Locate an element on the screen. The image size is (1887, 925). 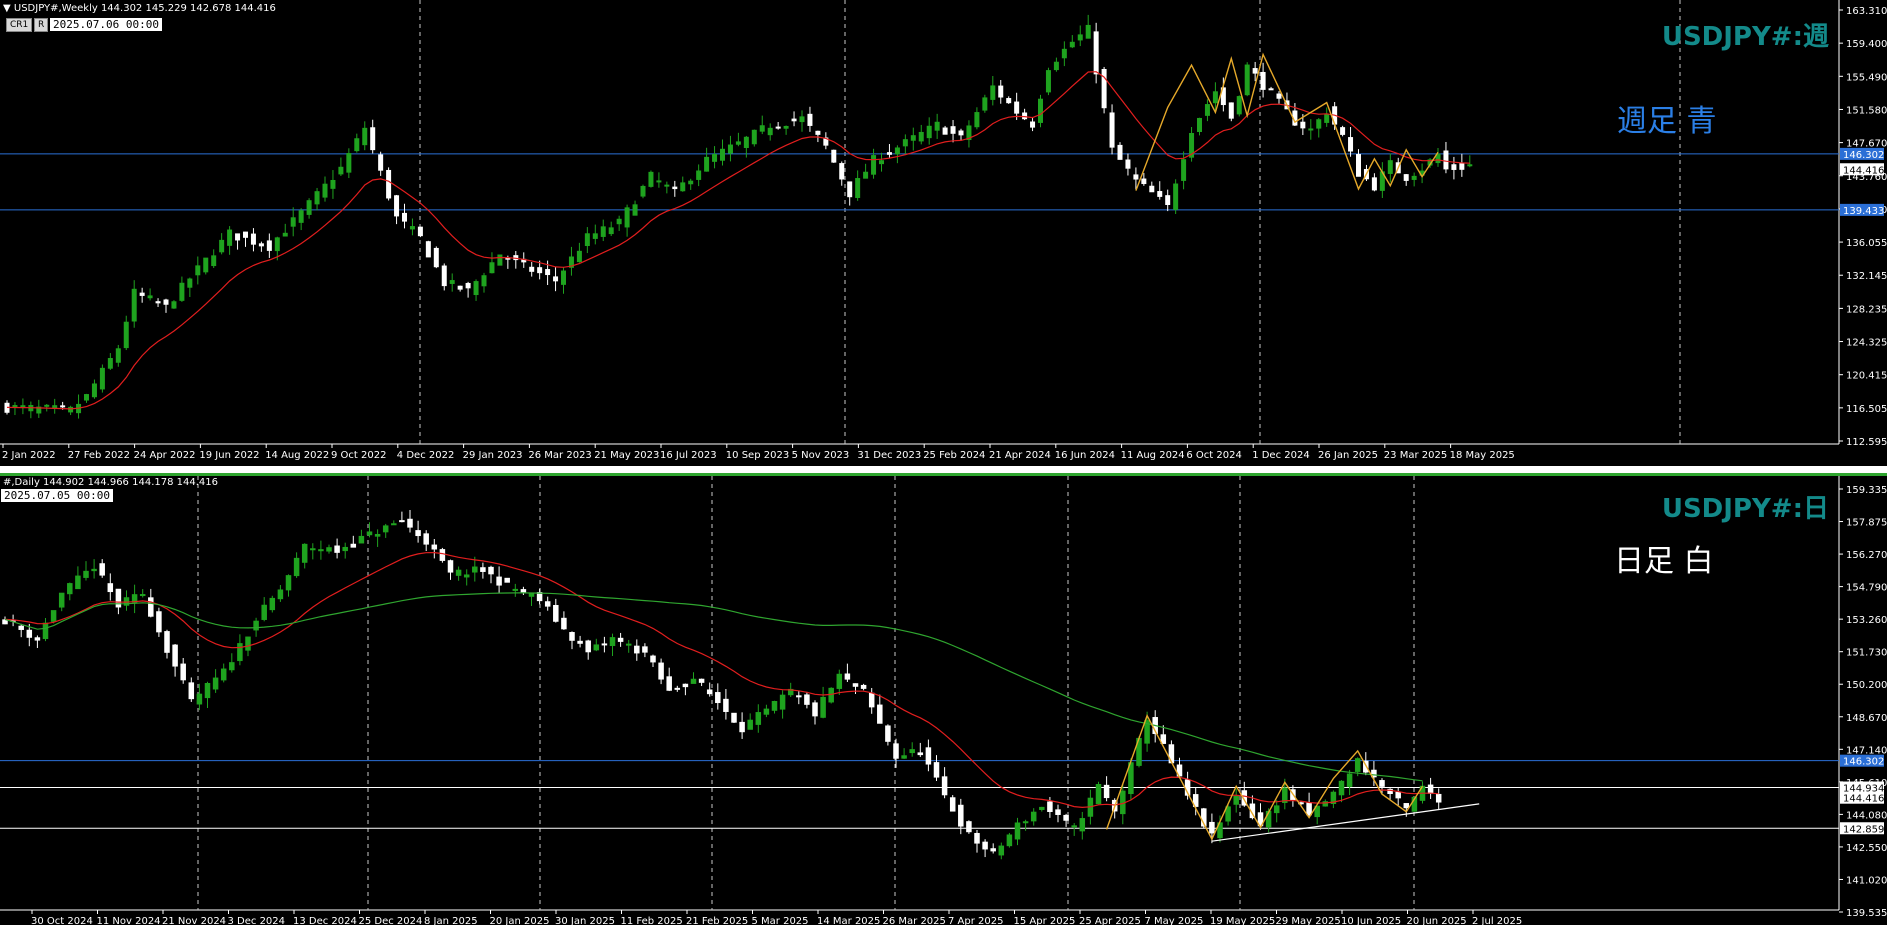
y-tick-label: 148.670 is located at coordinates (1866, 718).